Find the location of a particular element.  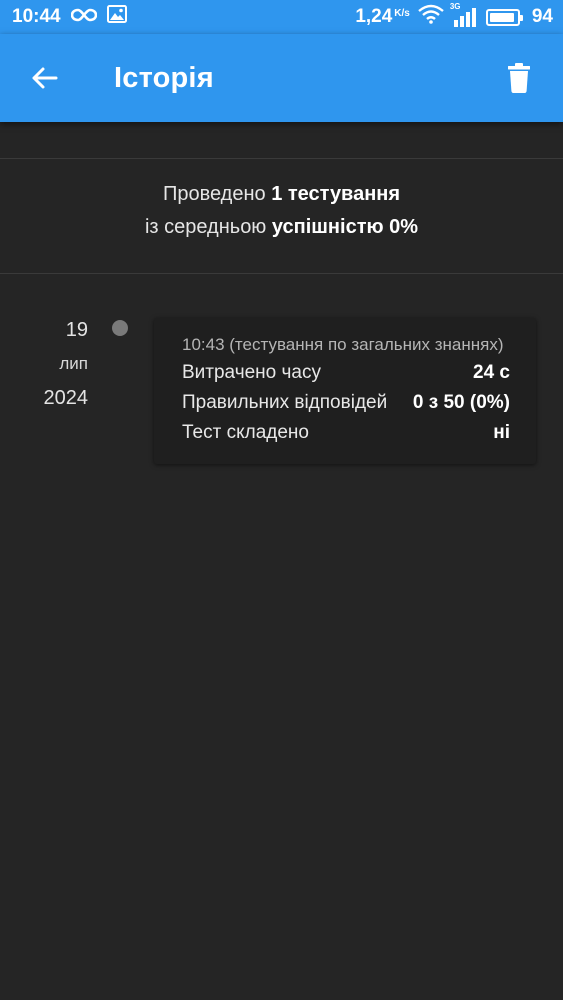

app-bar: Історія is located at coordinates (281, 78).